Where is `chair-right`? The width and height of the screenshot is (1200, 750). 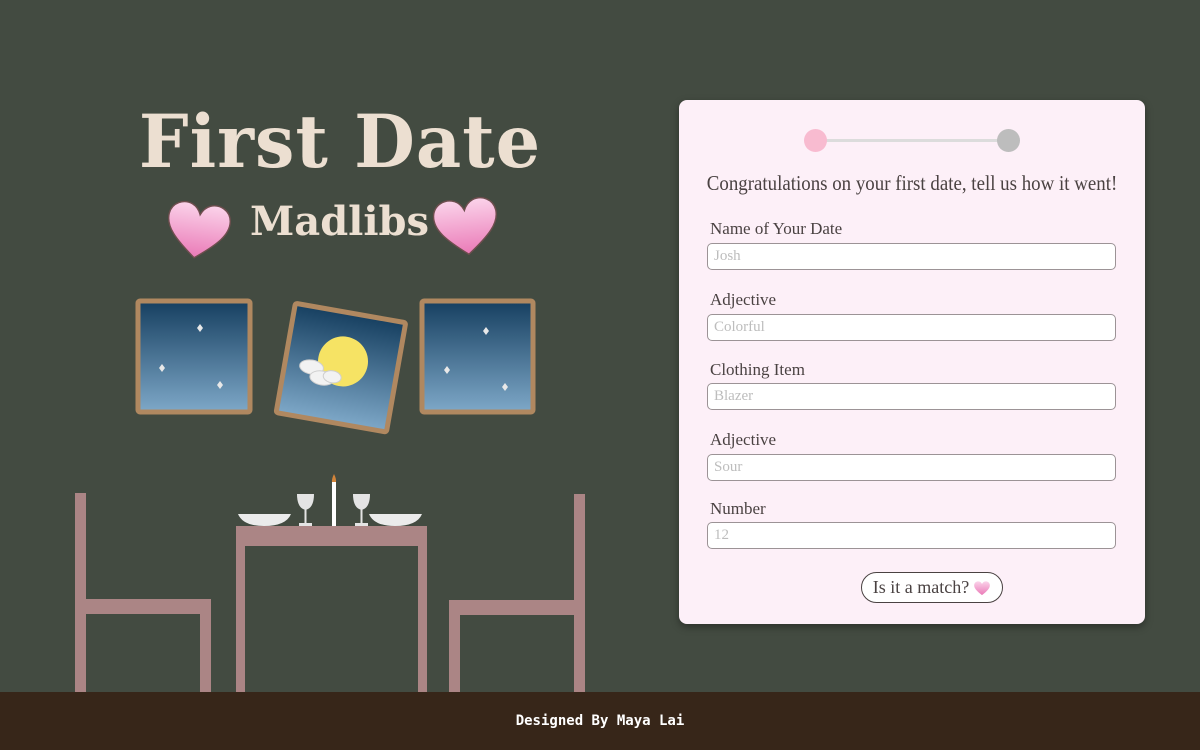
chair-right is located at coordinates (517, 593).